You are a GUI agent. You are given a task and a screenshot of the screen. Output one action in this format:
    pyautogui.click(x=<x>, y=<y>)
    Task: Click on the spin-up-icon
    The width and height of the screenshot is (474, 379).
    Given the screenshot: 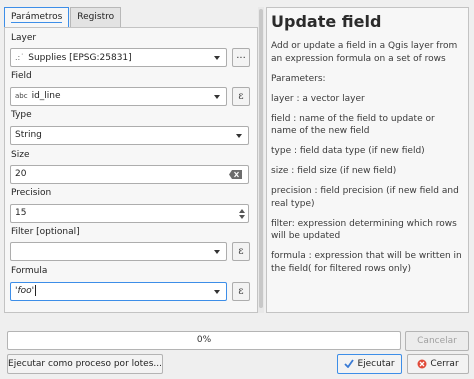 What is the action you would take?
    pyautogui.click(x=242, y=211)
    